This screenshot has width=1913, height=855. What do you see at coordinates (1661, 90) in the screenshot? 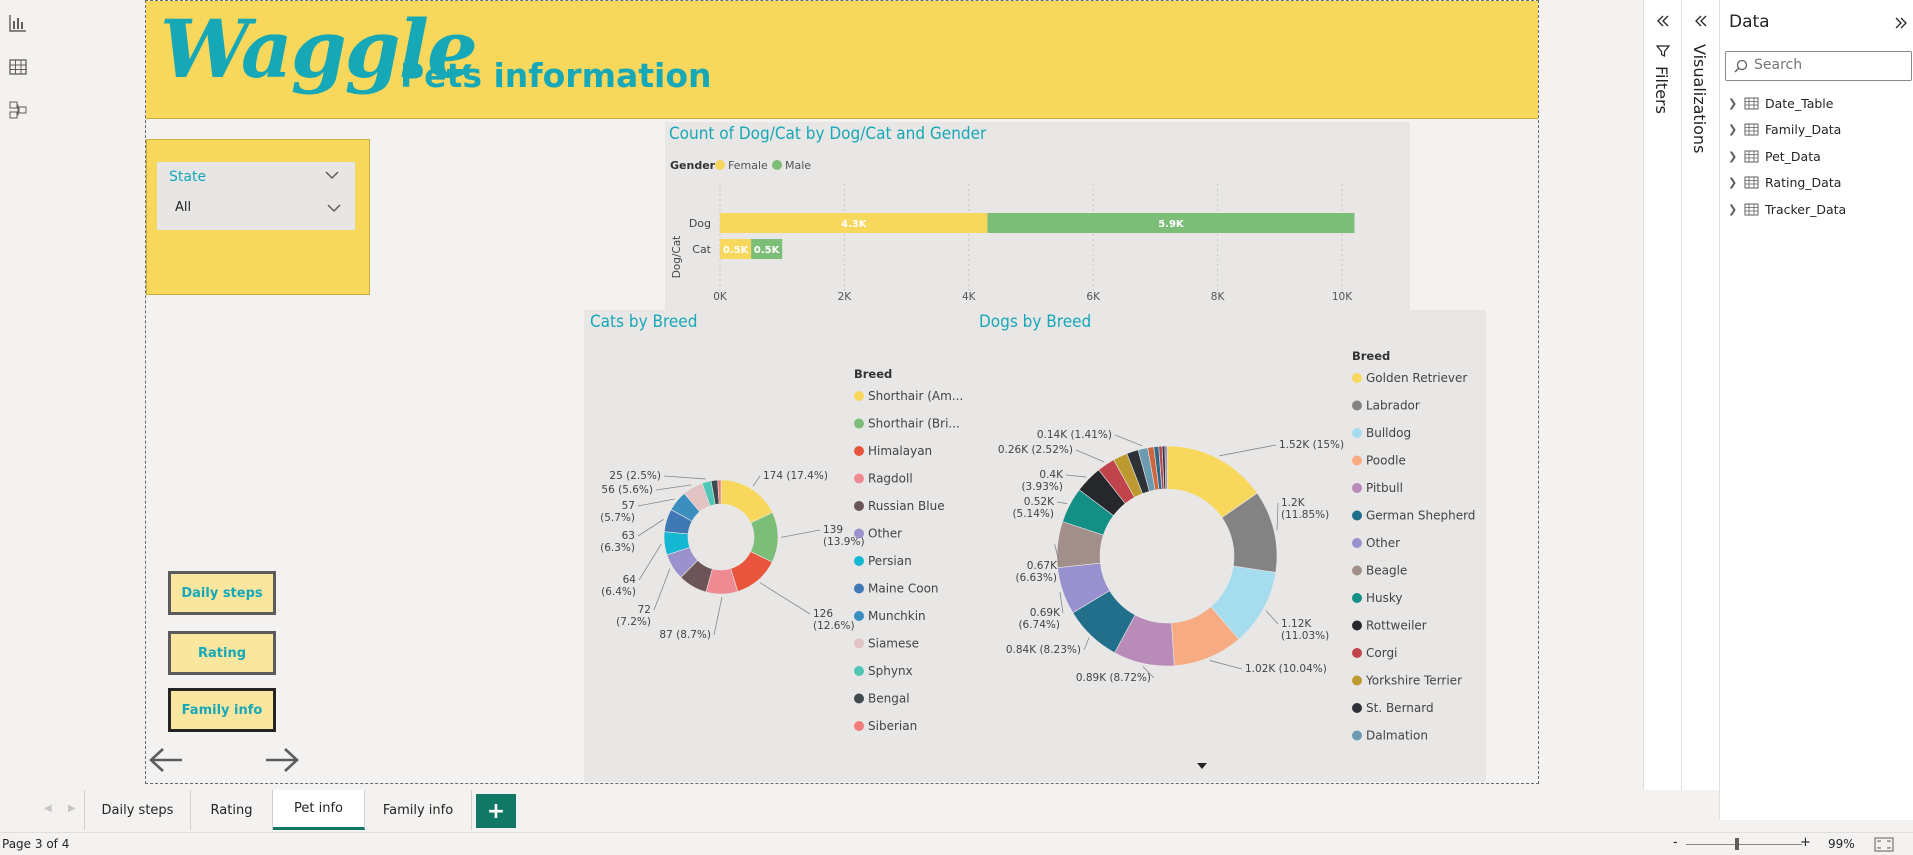
I see `filters-label: Filters` at bounding box center [1661, 90].